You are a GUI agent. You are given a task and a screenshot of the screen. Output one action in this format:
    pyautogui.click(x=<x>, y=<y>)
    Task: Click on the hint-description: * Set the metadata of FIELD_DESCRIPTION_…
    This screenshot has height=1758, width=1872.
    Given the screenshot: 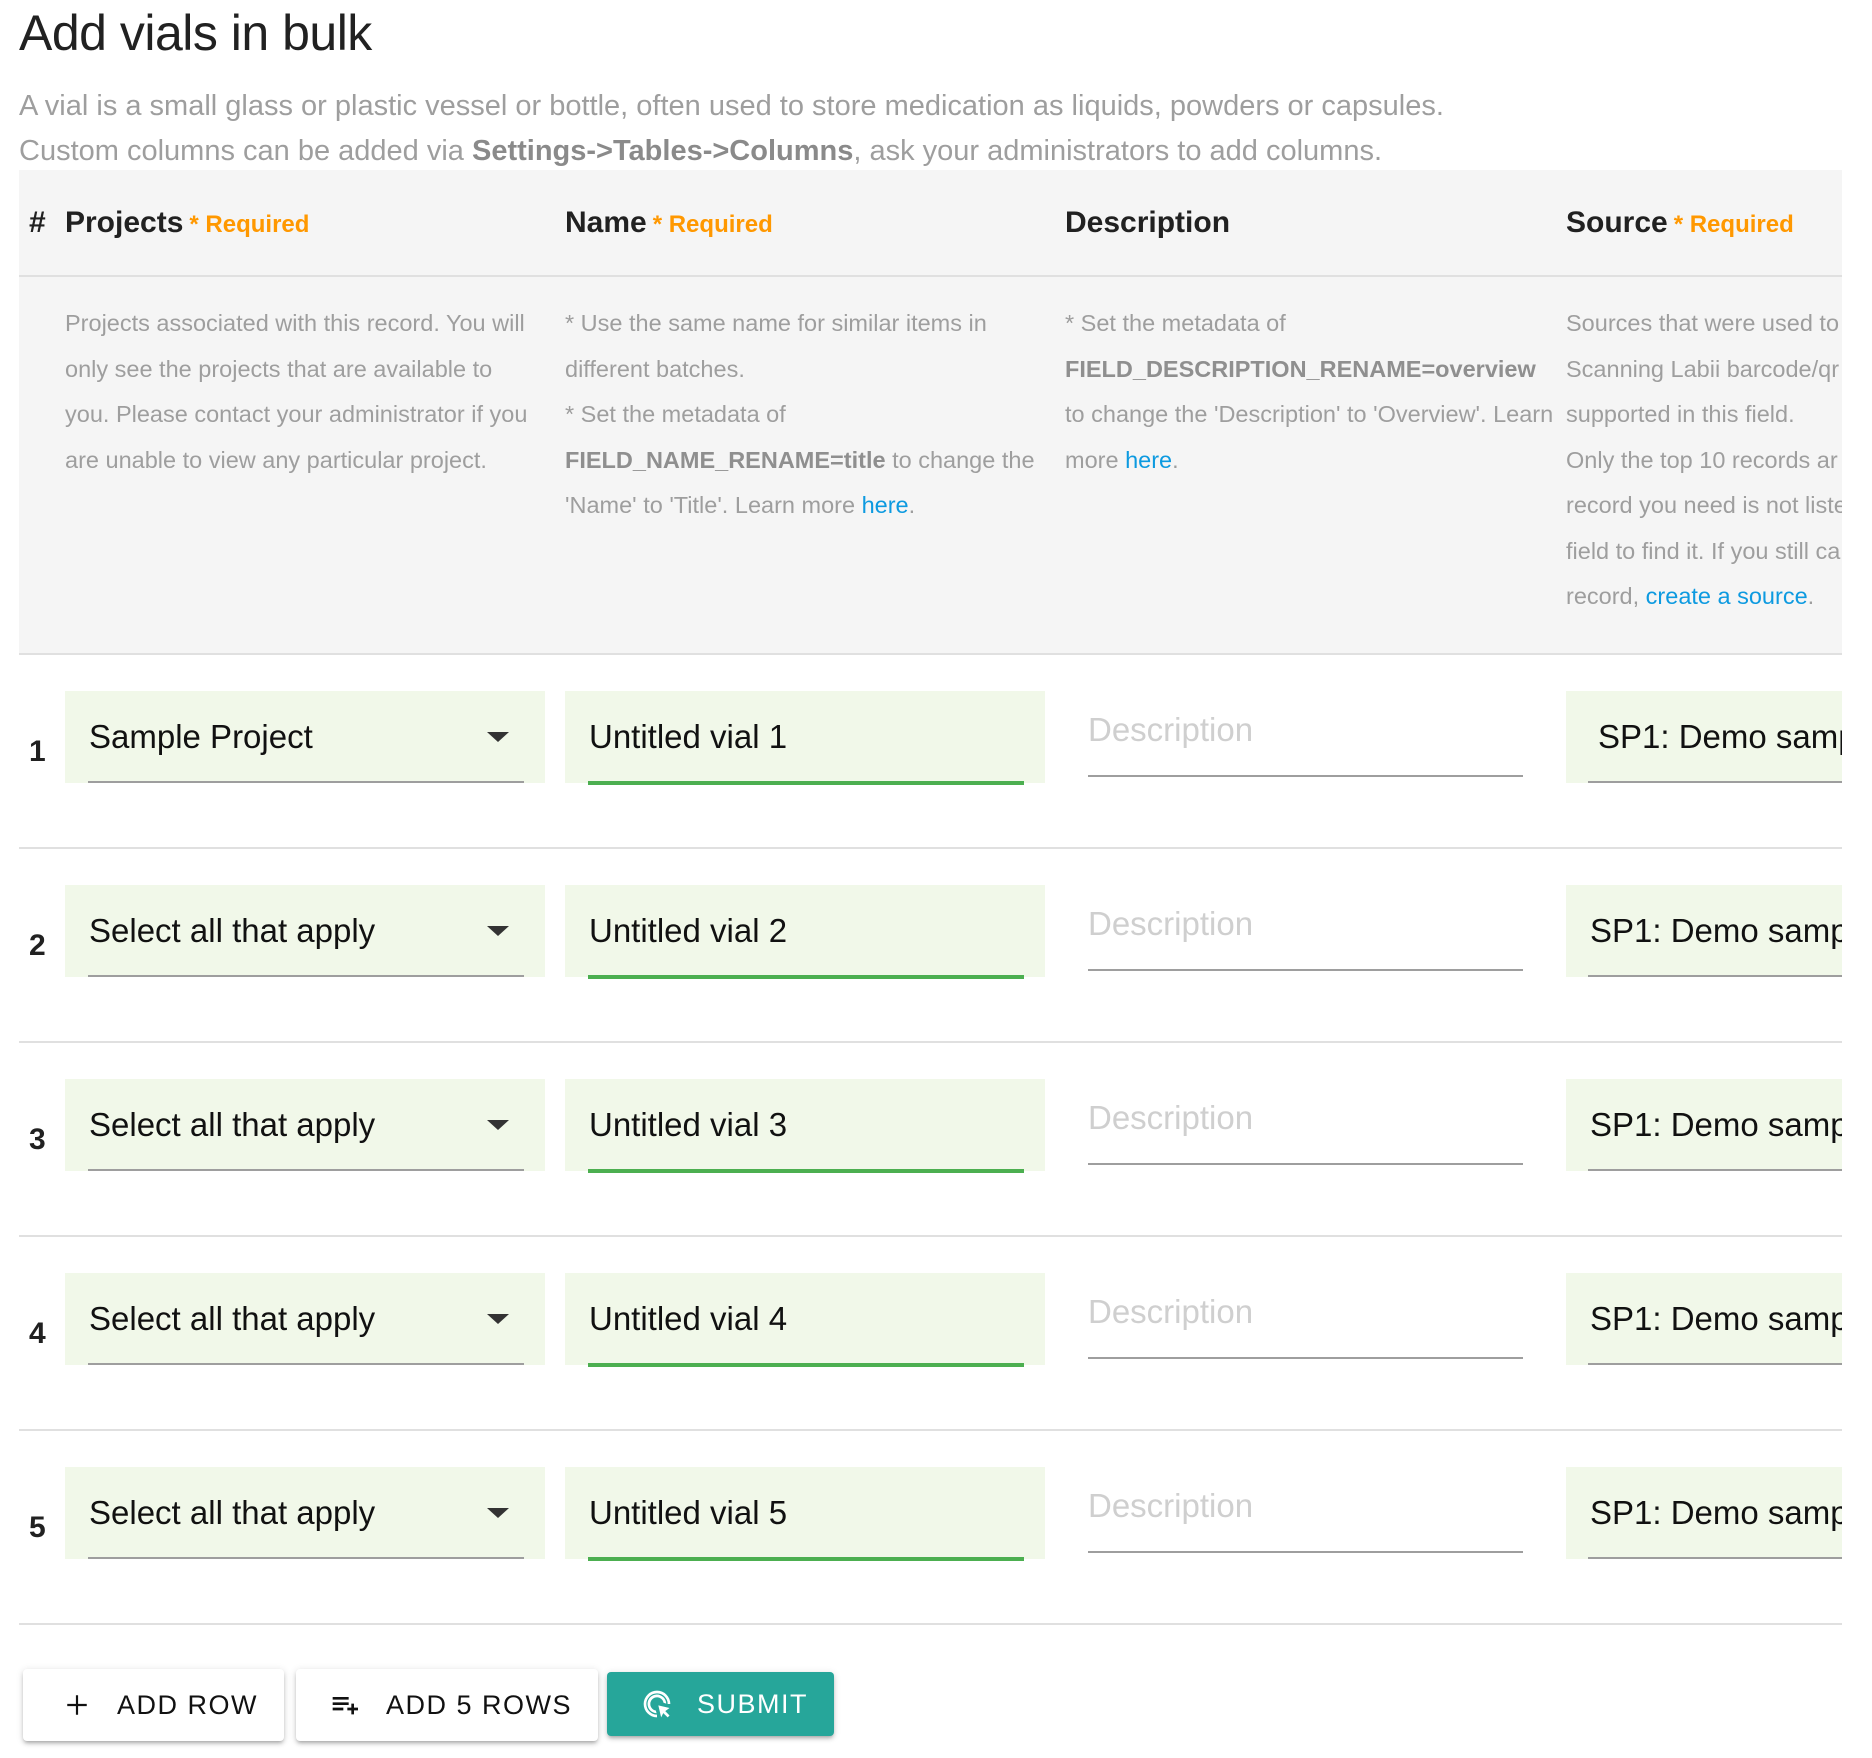 What is the action you would take?
    pyautogui.click(x=1309, y=391)
    